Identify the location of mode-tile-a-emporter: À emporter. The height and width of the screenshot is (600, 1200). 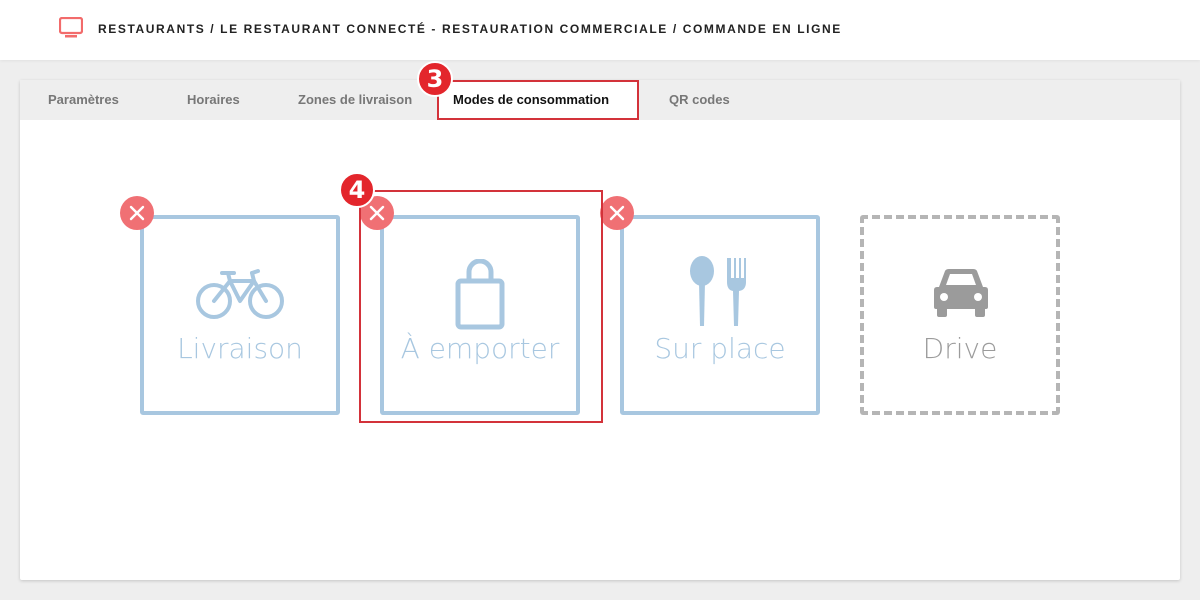
(480, 315).